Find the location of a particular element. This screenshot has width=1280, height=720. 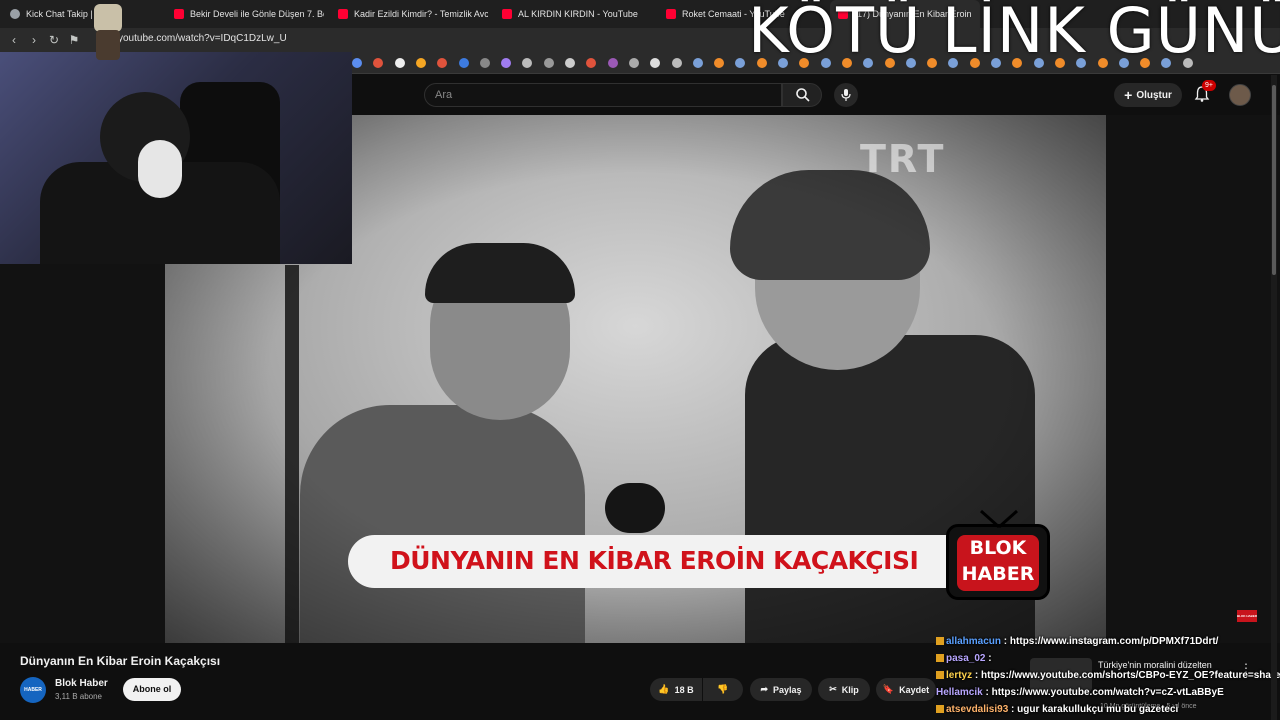

scissors-icon: ✂ is located at coordinates (833, 689).